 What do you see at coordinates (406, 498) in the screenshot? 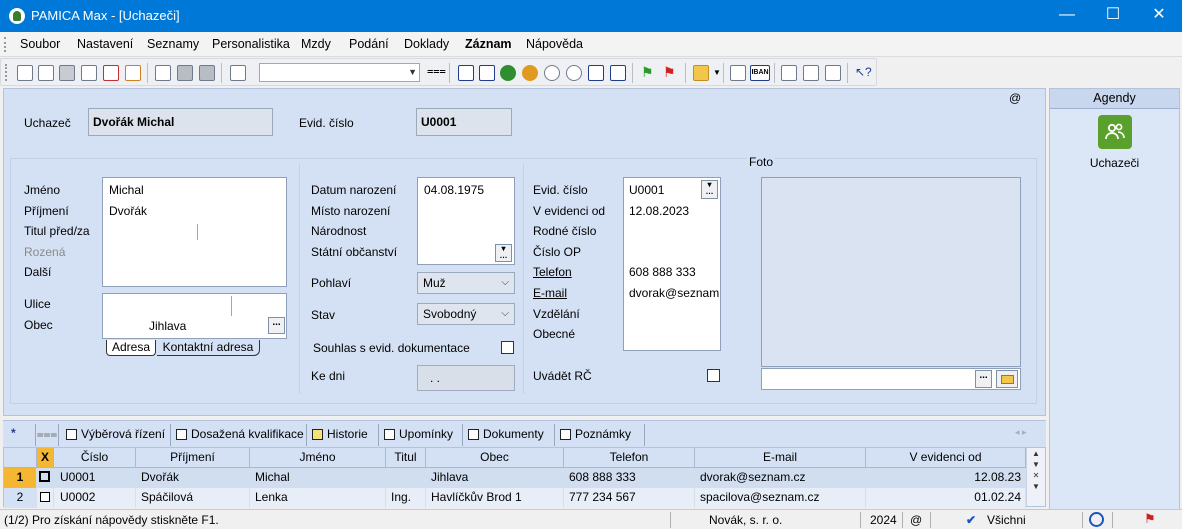
I see `cell-titul: Ing.` at bounding box center [406, 498].